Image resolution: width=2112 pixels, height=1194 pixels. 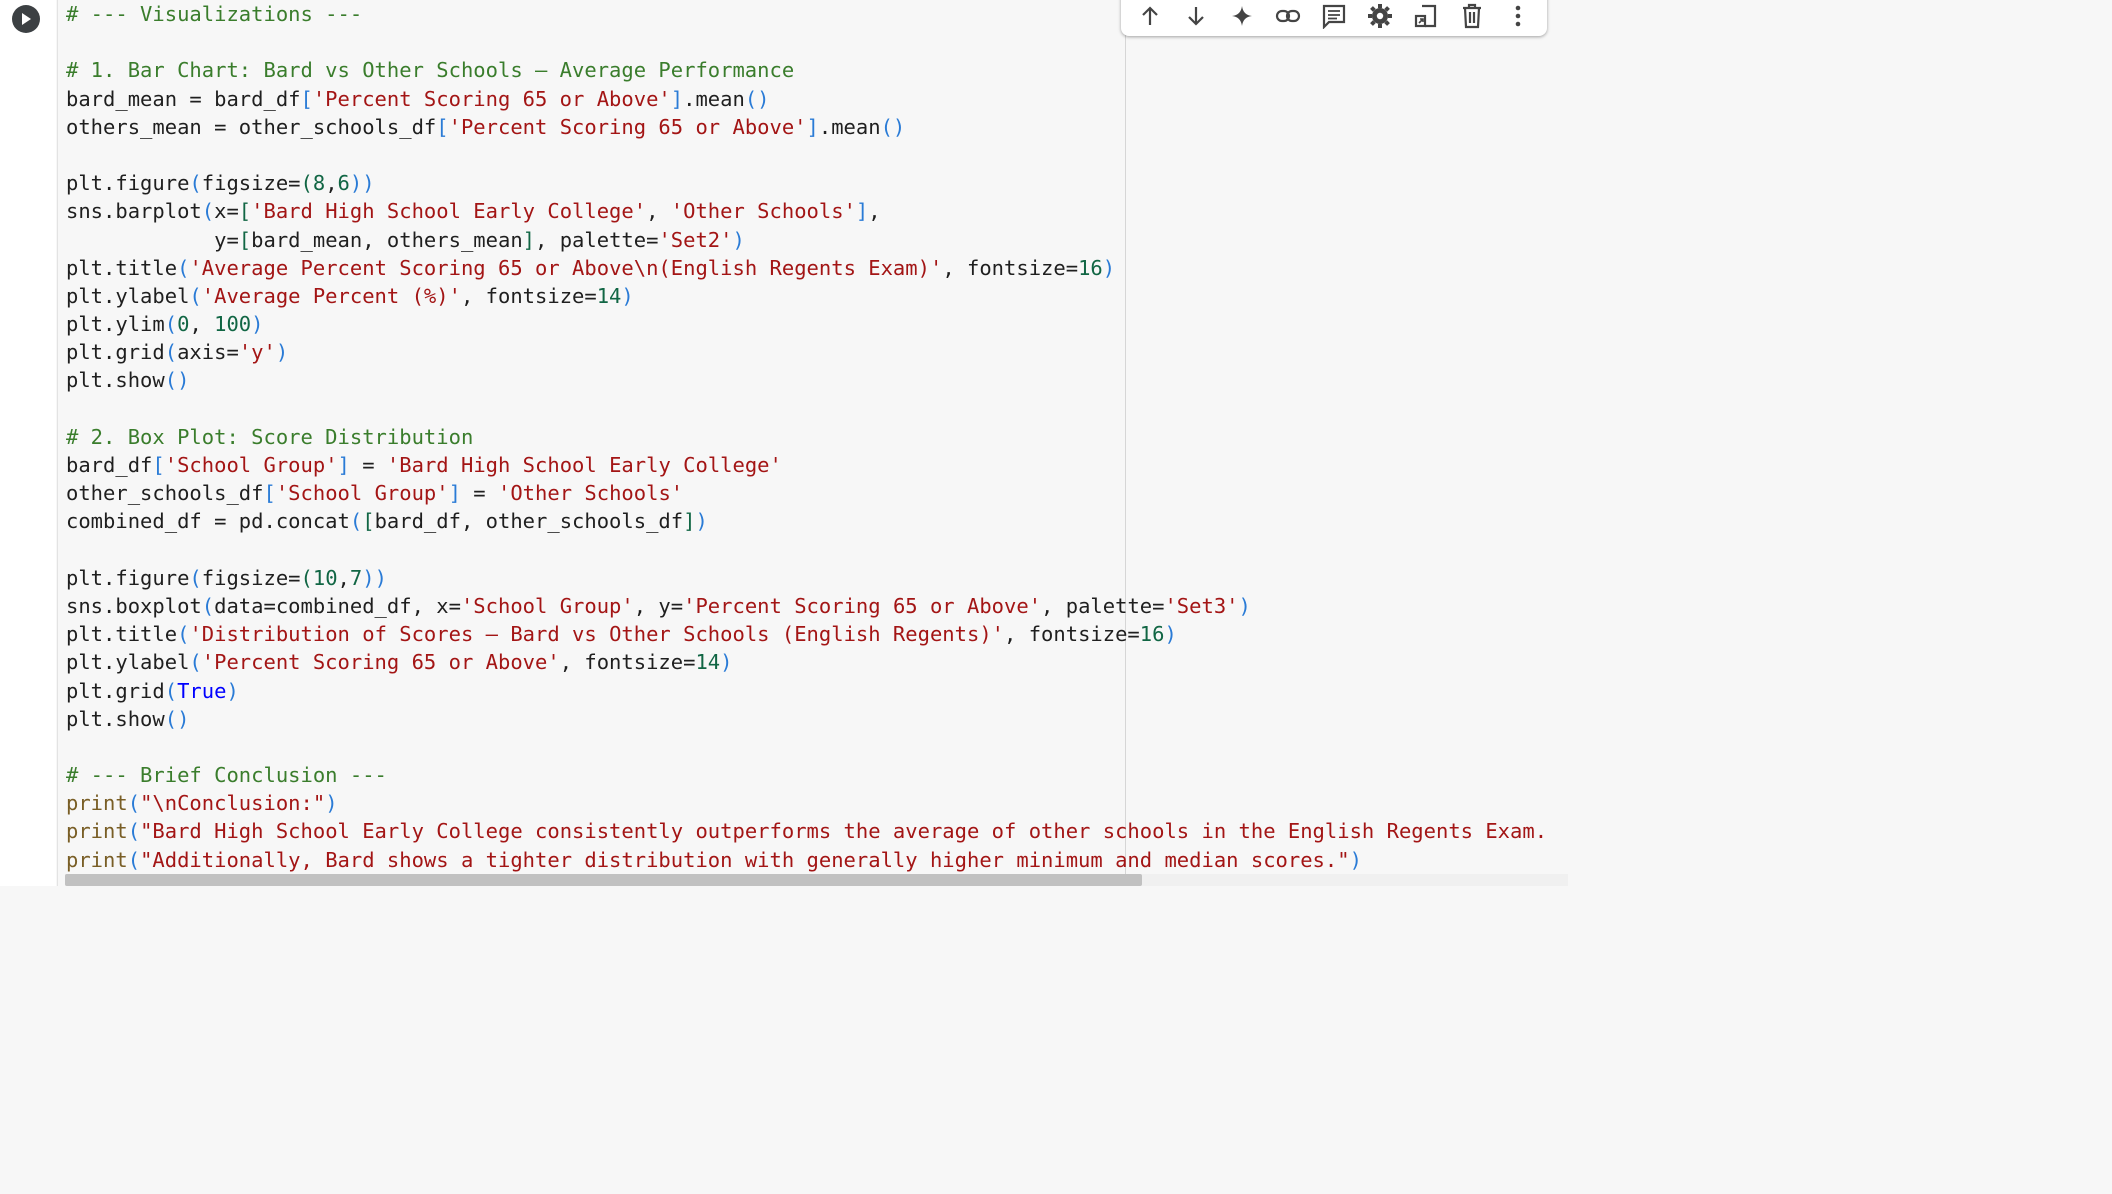 What do you see at coordinates (28, 443) in the screenshot?
I see `cell-gutter` at bounding box center [28, 443].